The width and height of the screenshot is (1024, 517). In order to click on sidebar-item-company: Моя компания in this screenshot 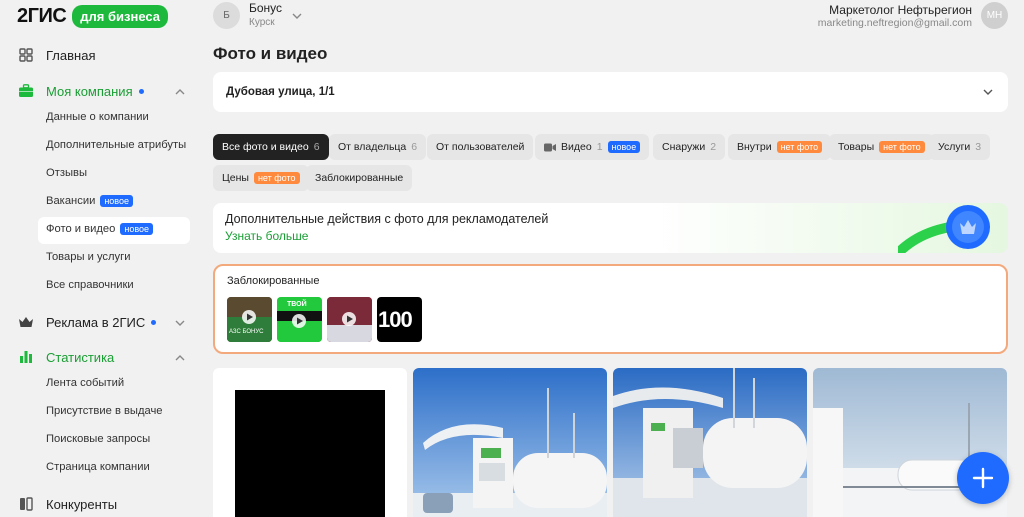, I will do `click(81, 91)`.